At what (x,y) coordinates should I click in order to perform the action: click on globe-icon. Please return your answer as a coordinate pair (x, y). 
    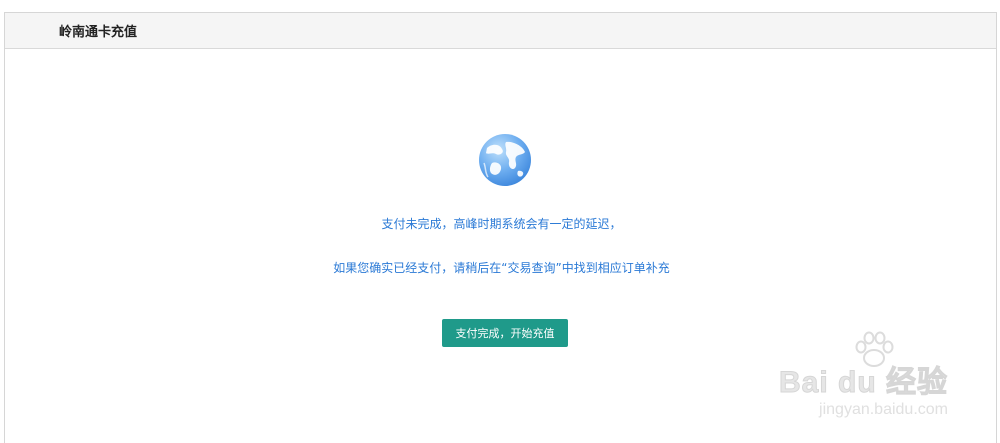
    Looking at the image, I should click on (505, 160).